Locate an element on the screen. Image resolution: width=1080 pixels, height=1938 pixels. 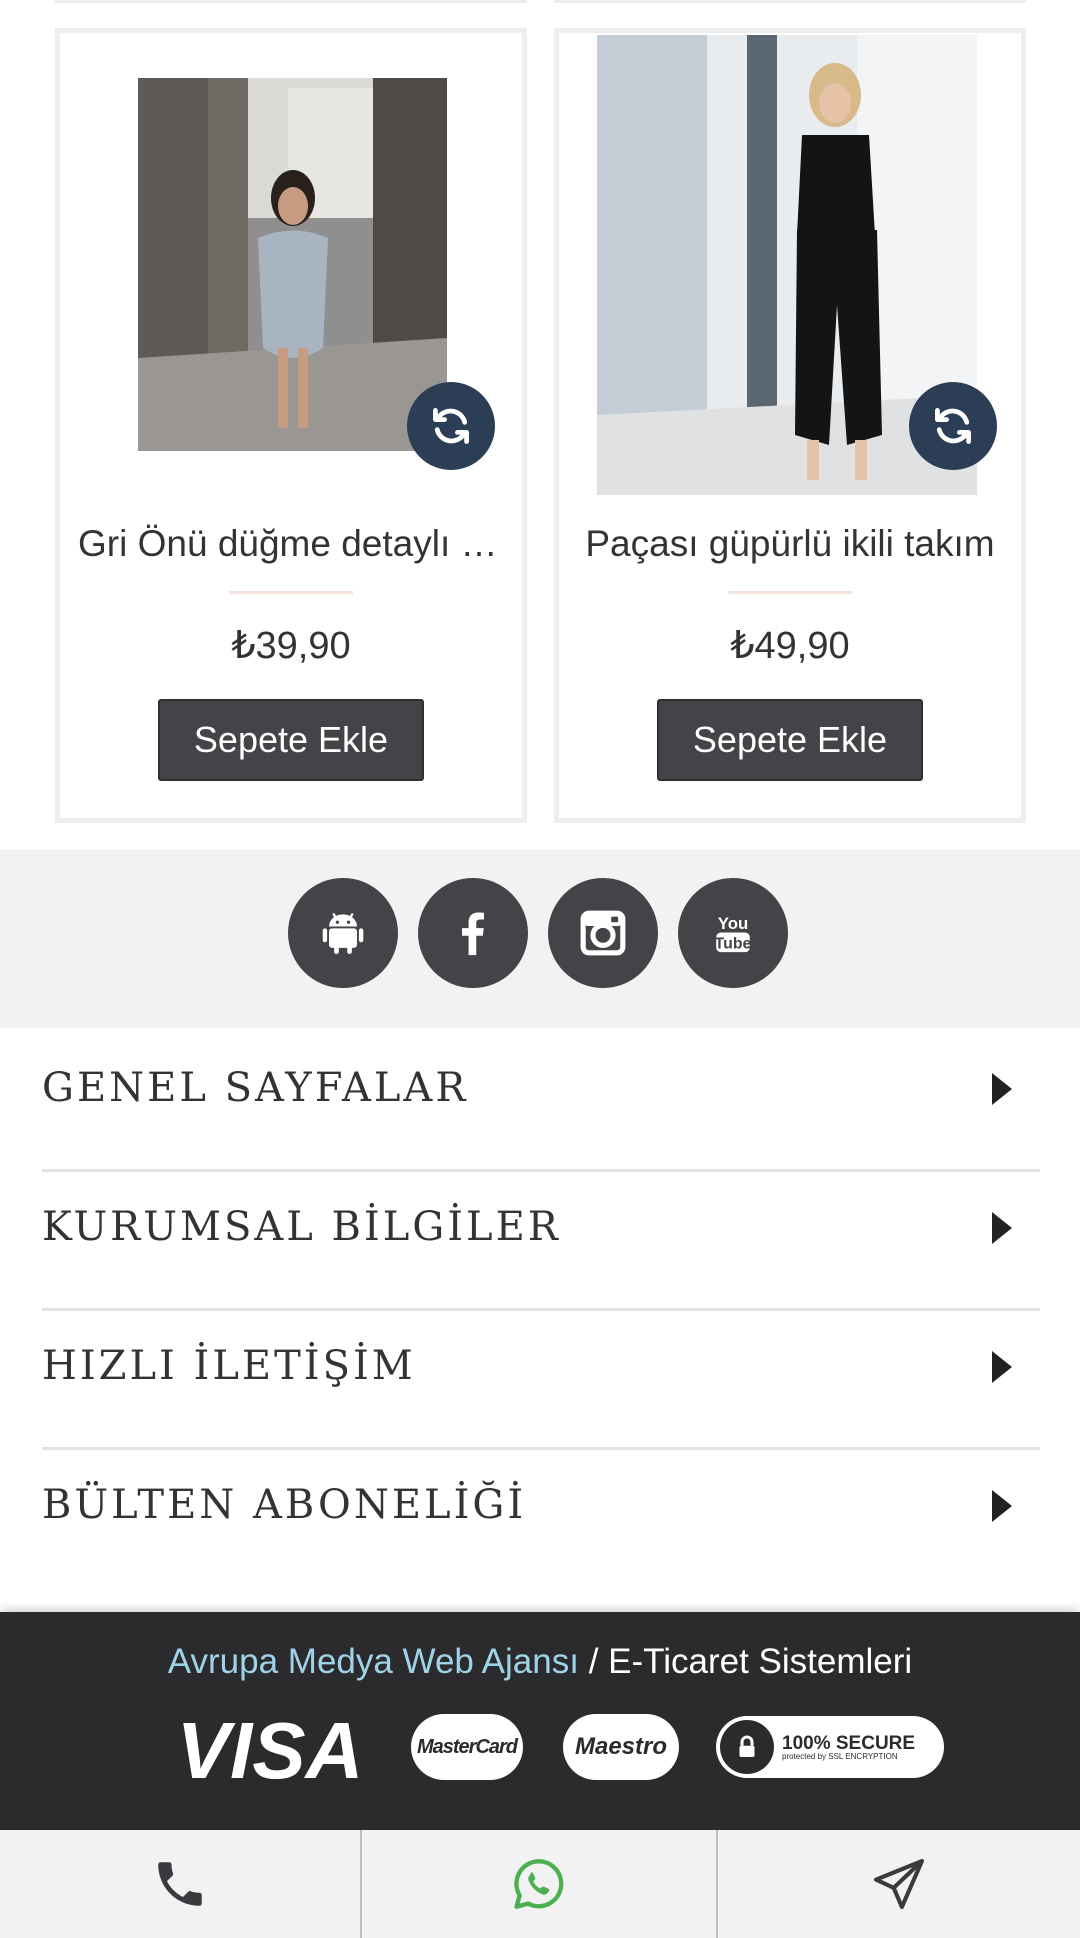
youtube-icon: You Tube is located at coordinates (733, 933).